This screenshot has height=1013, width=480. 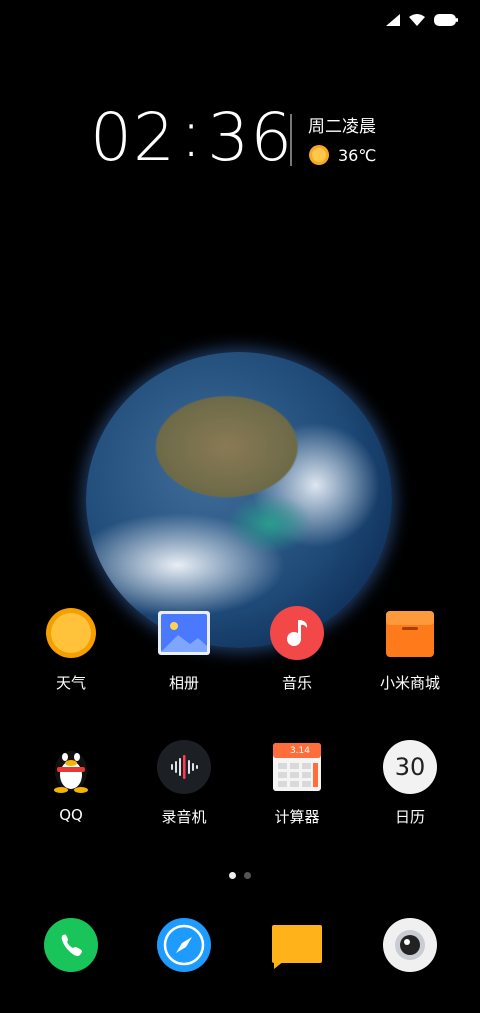 What do you see at coordinates (297, 817) in the screenshot?
I see `app-label: 计算器` at bounding box center [297, 817].